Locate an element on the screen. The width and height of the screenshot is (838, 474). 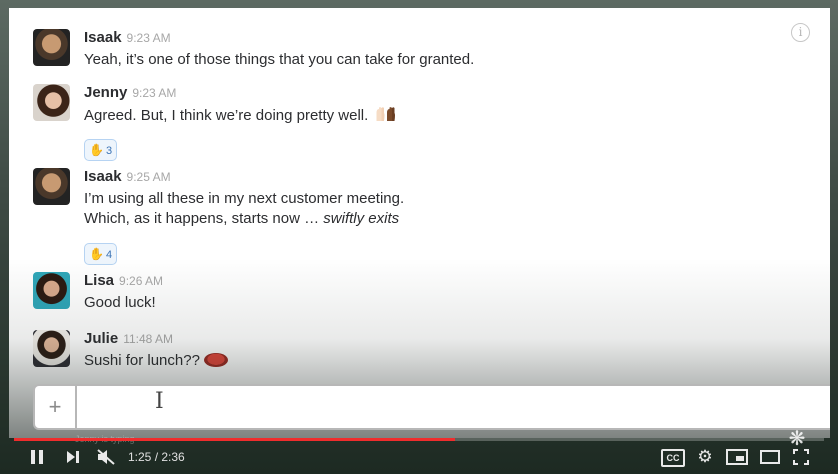
mute-icon is located at coordinates (106, 457).